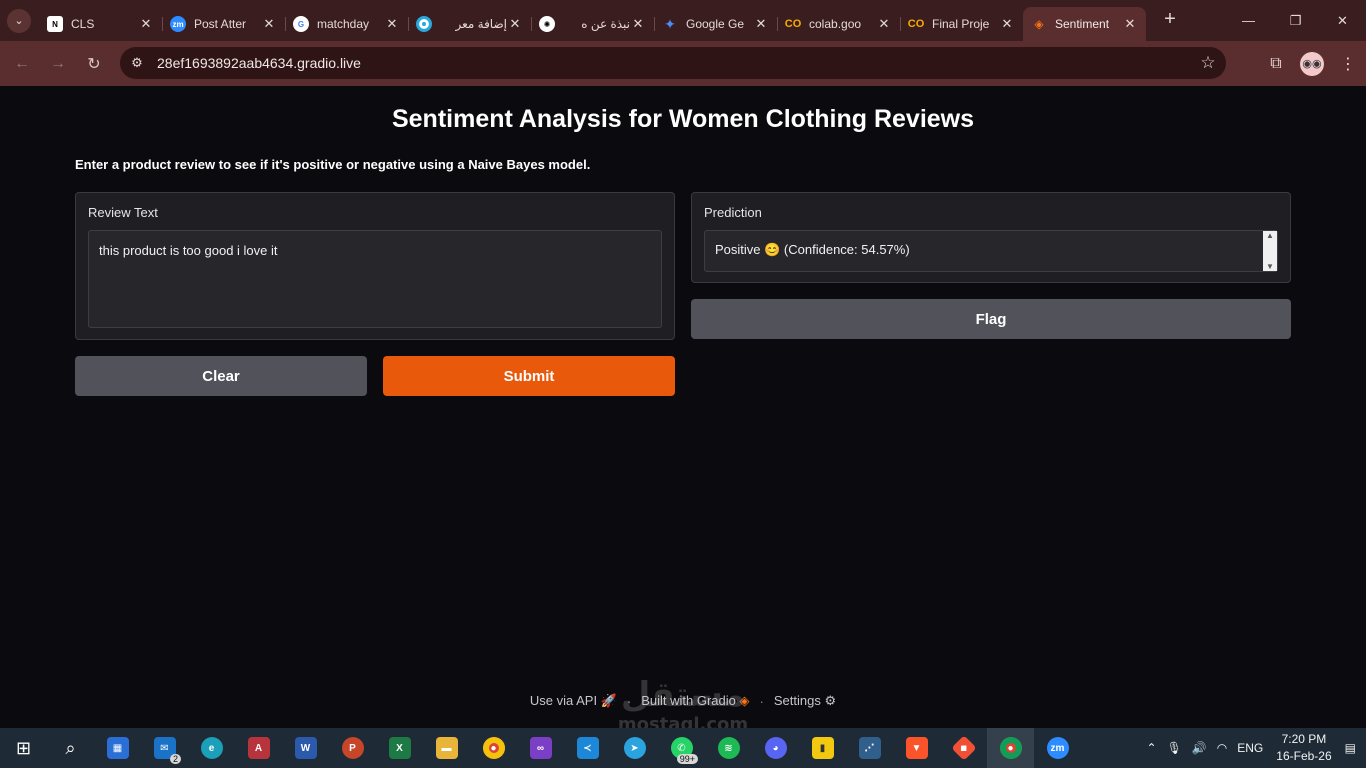  I want to click on window-controls: — ❐ ✕, so click(1295, 20).